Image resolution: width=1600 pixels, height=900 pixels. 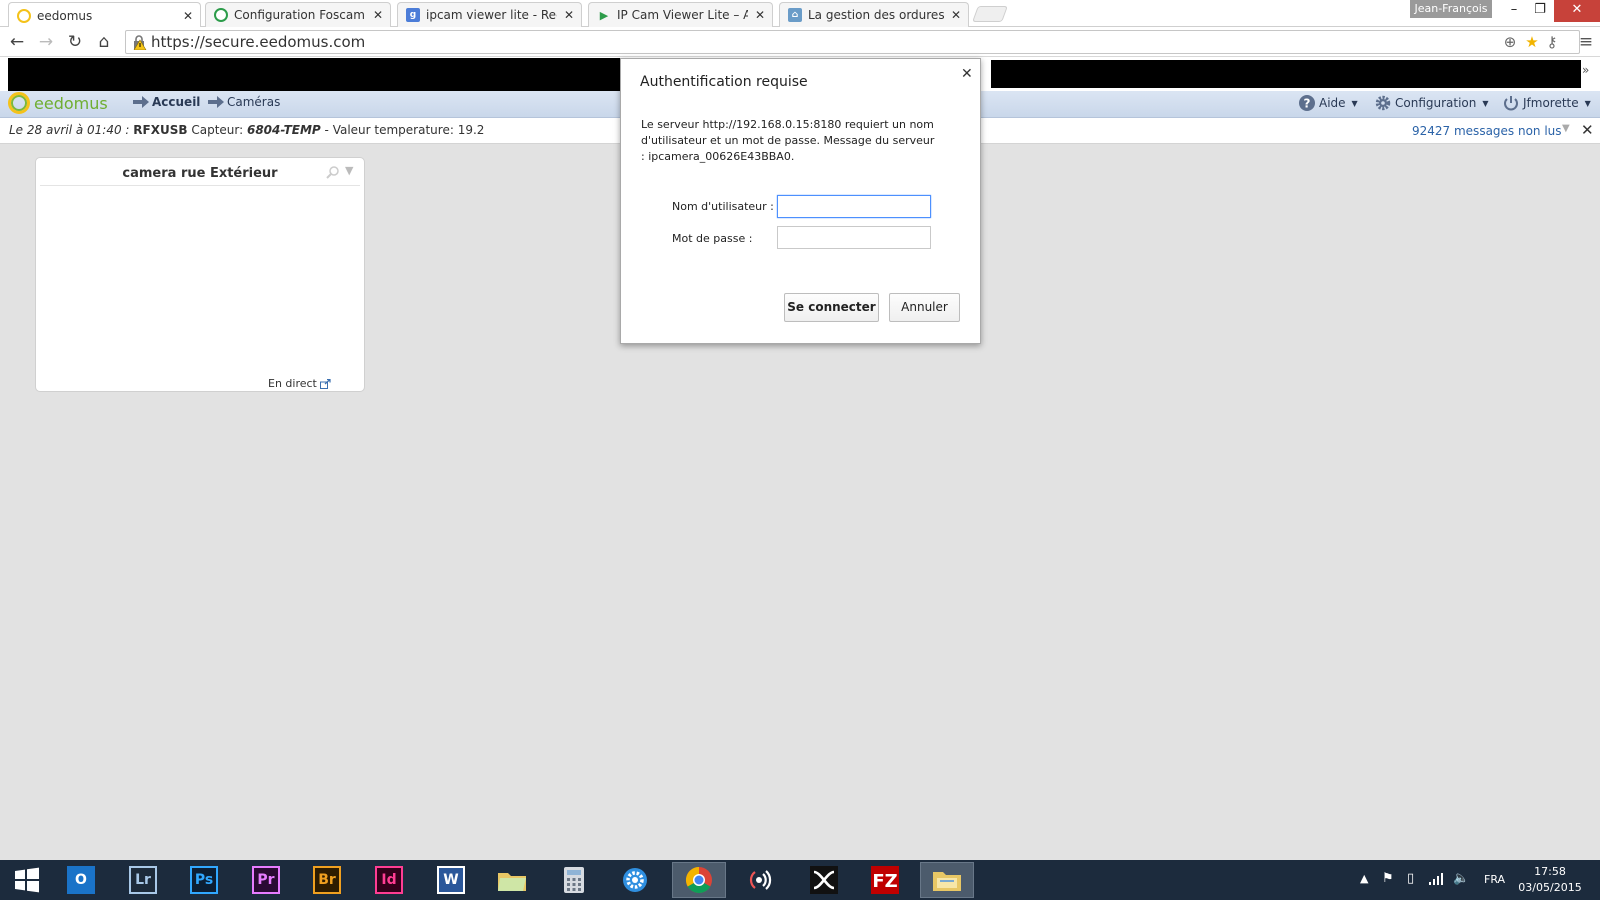 What do you see at coordinates (1577, 11) in the screenshot?
I see `window-close-icon: ✕` at bounding box center [1577, 11].